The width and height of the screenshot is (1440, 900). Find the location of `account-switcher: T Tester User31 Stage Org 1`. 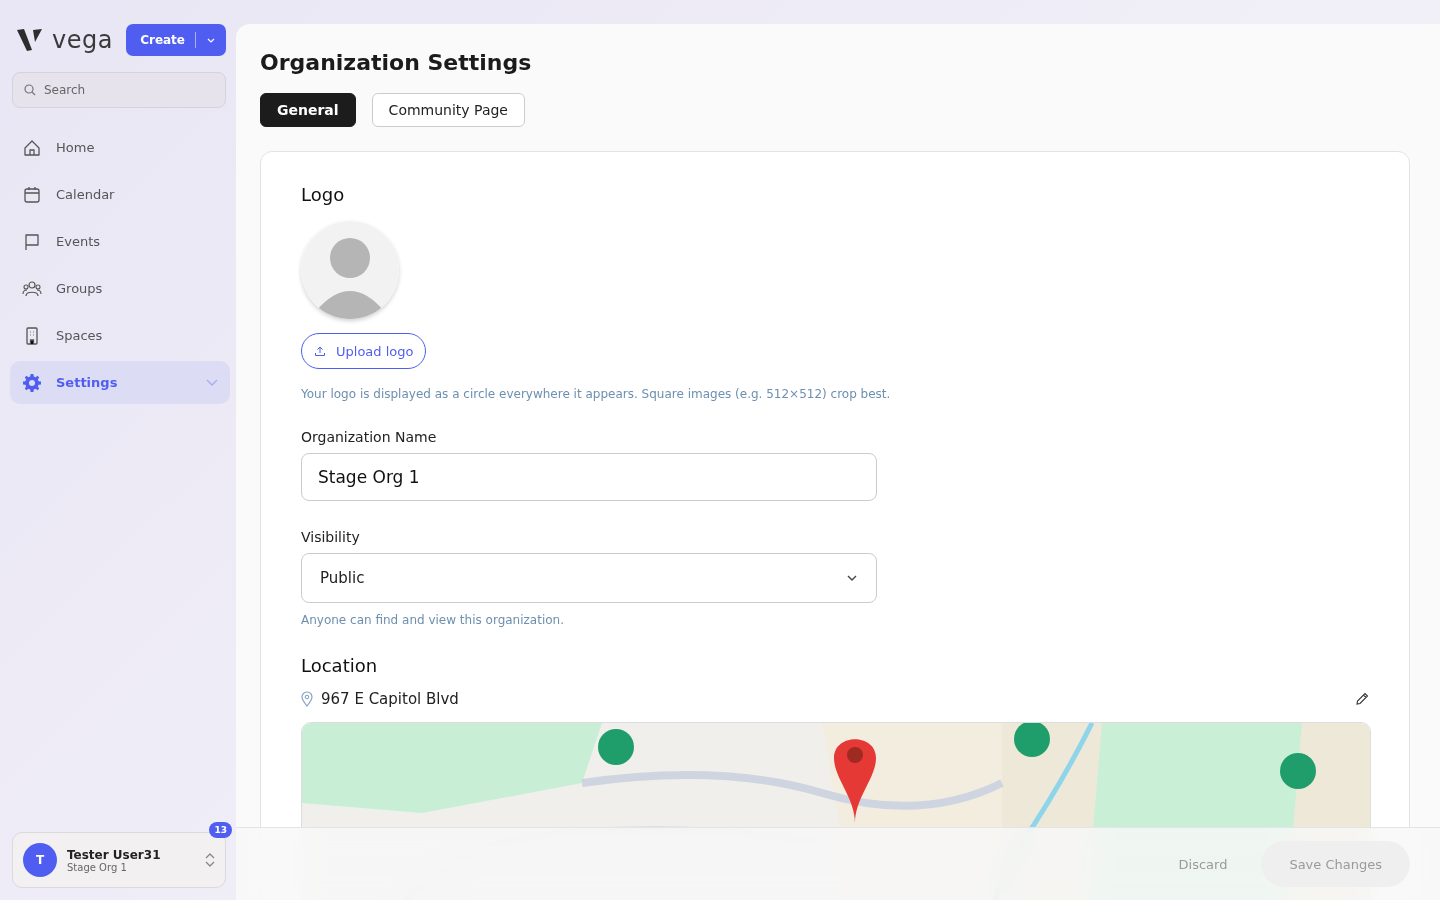

account-switcher: T Tester User31 Stage Org 1 is located at coordinates (119, 860).